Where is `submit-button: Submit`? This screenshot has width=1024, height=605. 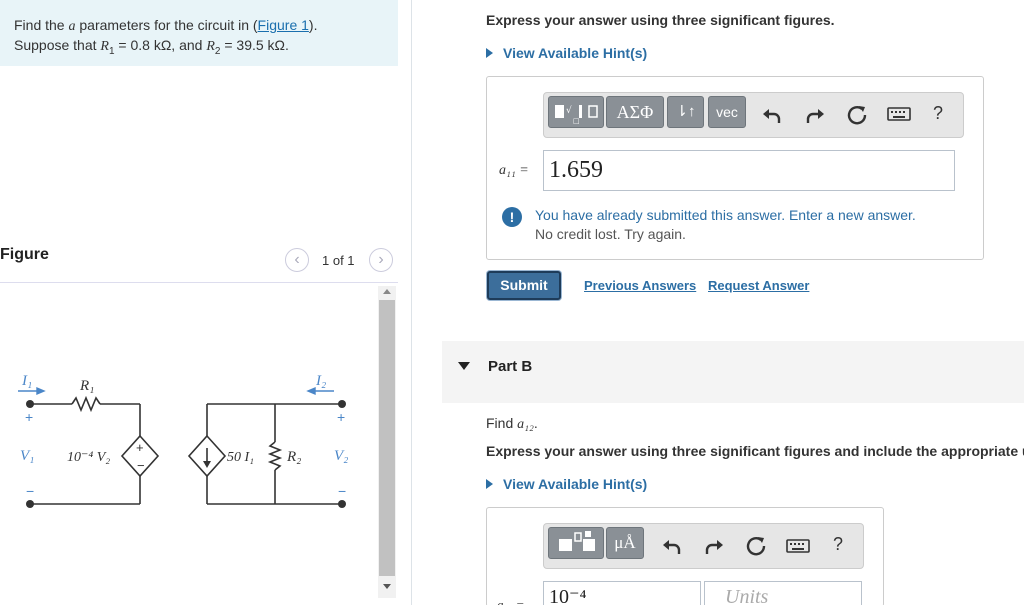 submit-button: Submit is located at coordinates (524, 285).